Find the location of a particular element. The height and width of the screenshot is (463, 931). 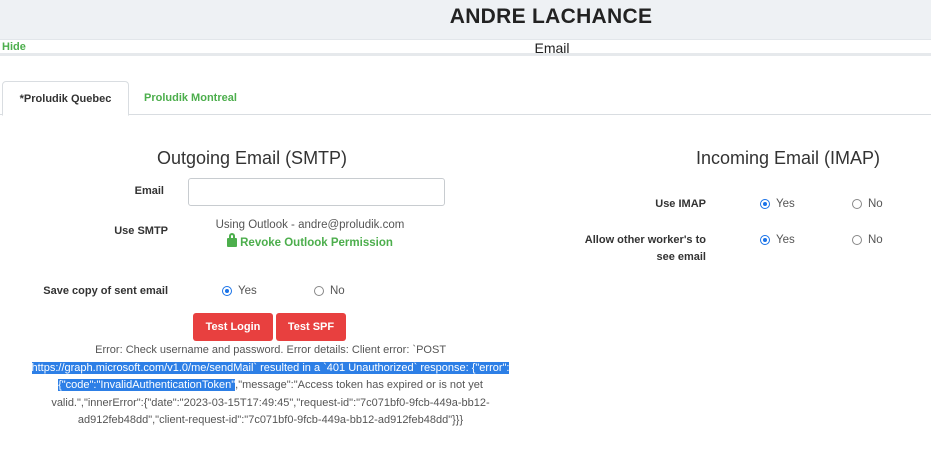

use-smtp-label: Use SMTP is located at coordinates (141, 231).